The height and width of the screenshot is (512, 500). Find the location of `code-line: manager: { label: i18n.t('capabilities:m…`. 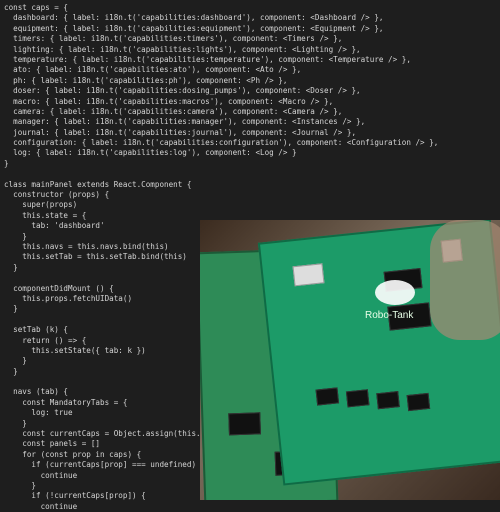

code-line: manager: { label: i18n.t('capabilities:m… is located at coordinates (221, 122).